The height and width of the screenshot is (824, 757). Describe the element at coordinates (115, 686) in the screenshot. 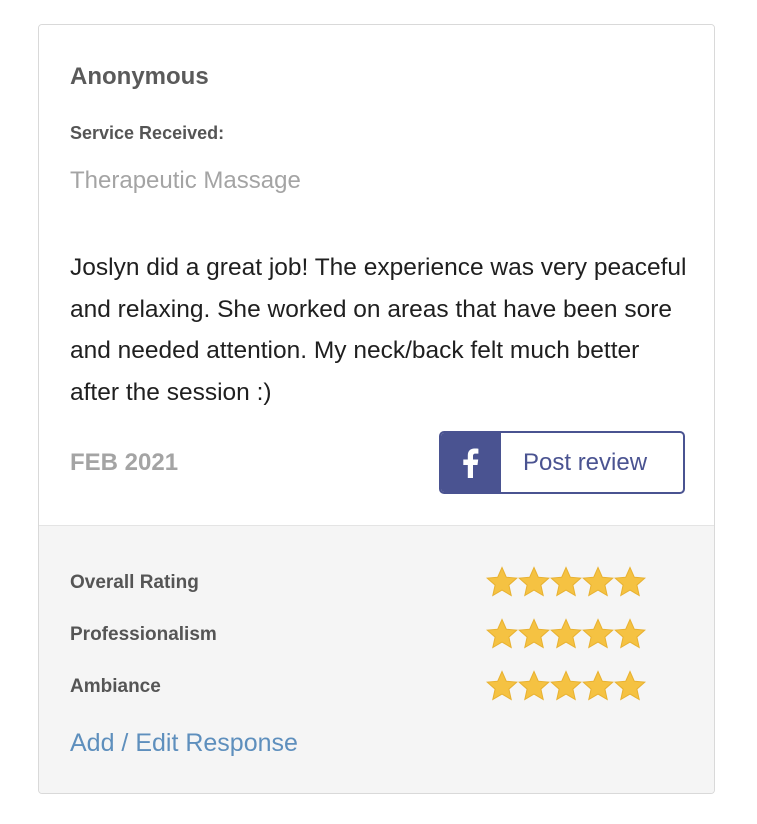

I see `rating-label: Ambiance` at that location.